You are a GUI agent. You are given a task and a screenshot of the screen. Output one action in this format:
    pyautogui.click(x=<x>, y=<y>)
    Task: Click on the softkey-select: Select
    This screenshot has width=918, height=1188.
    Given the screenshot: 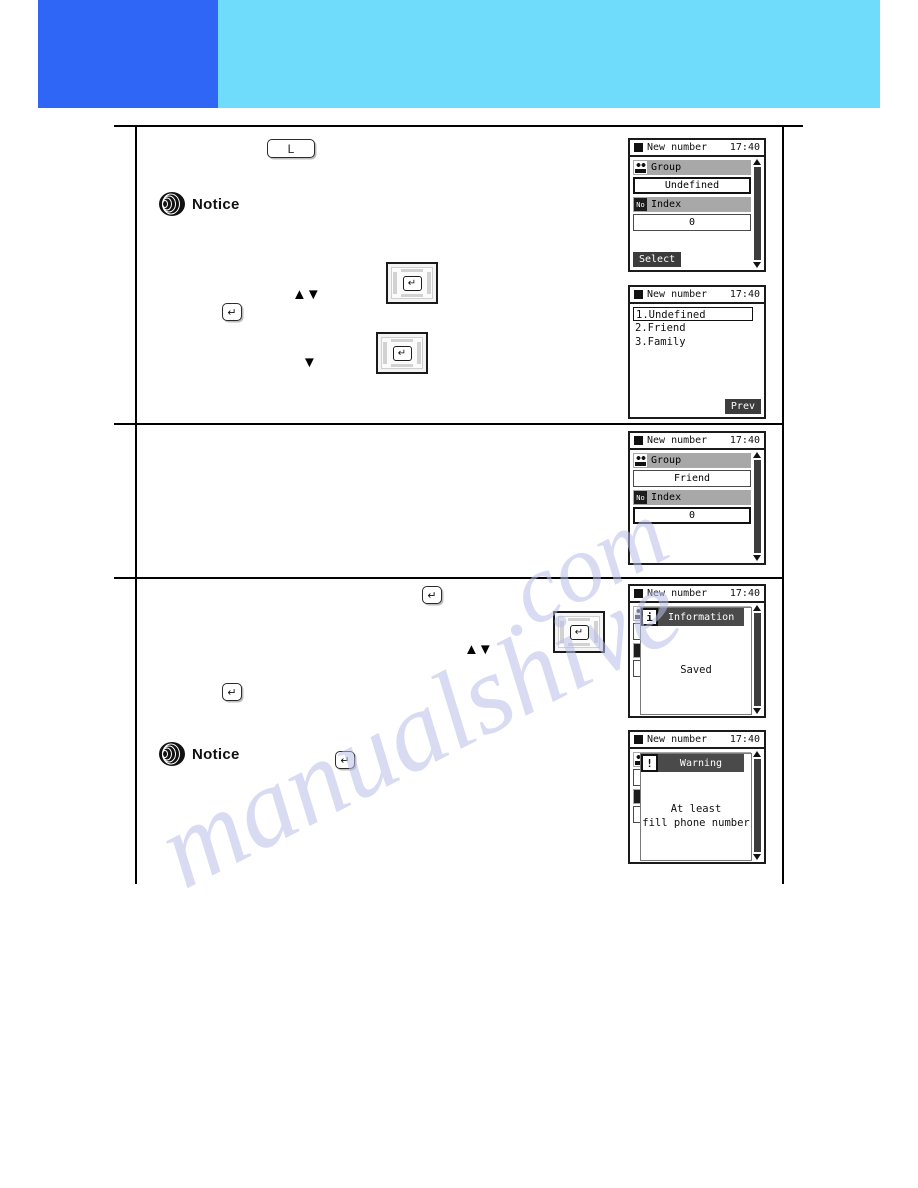 What is the action you would take?
    pyautogui.click(x=657, y=259)
    